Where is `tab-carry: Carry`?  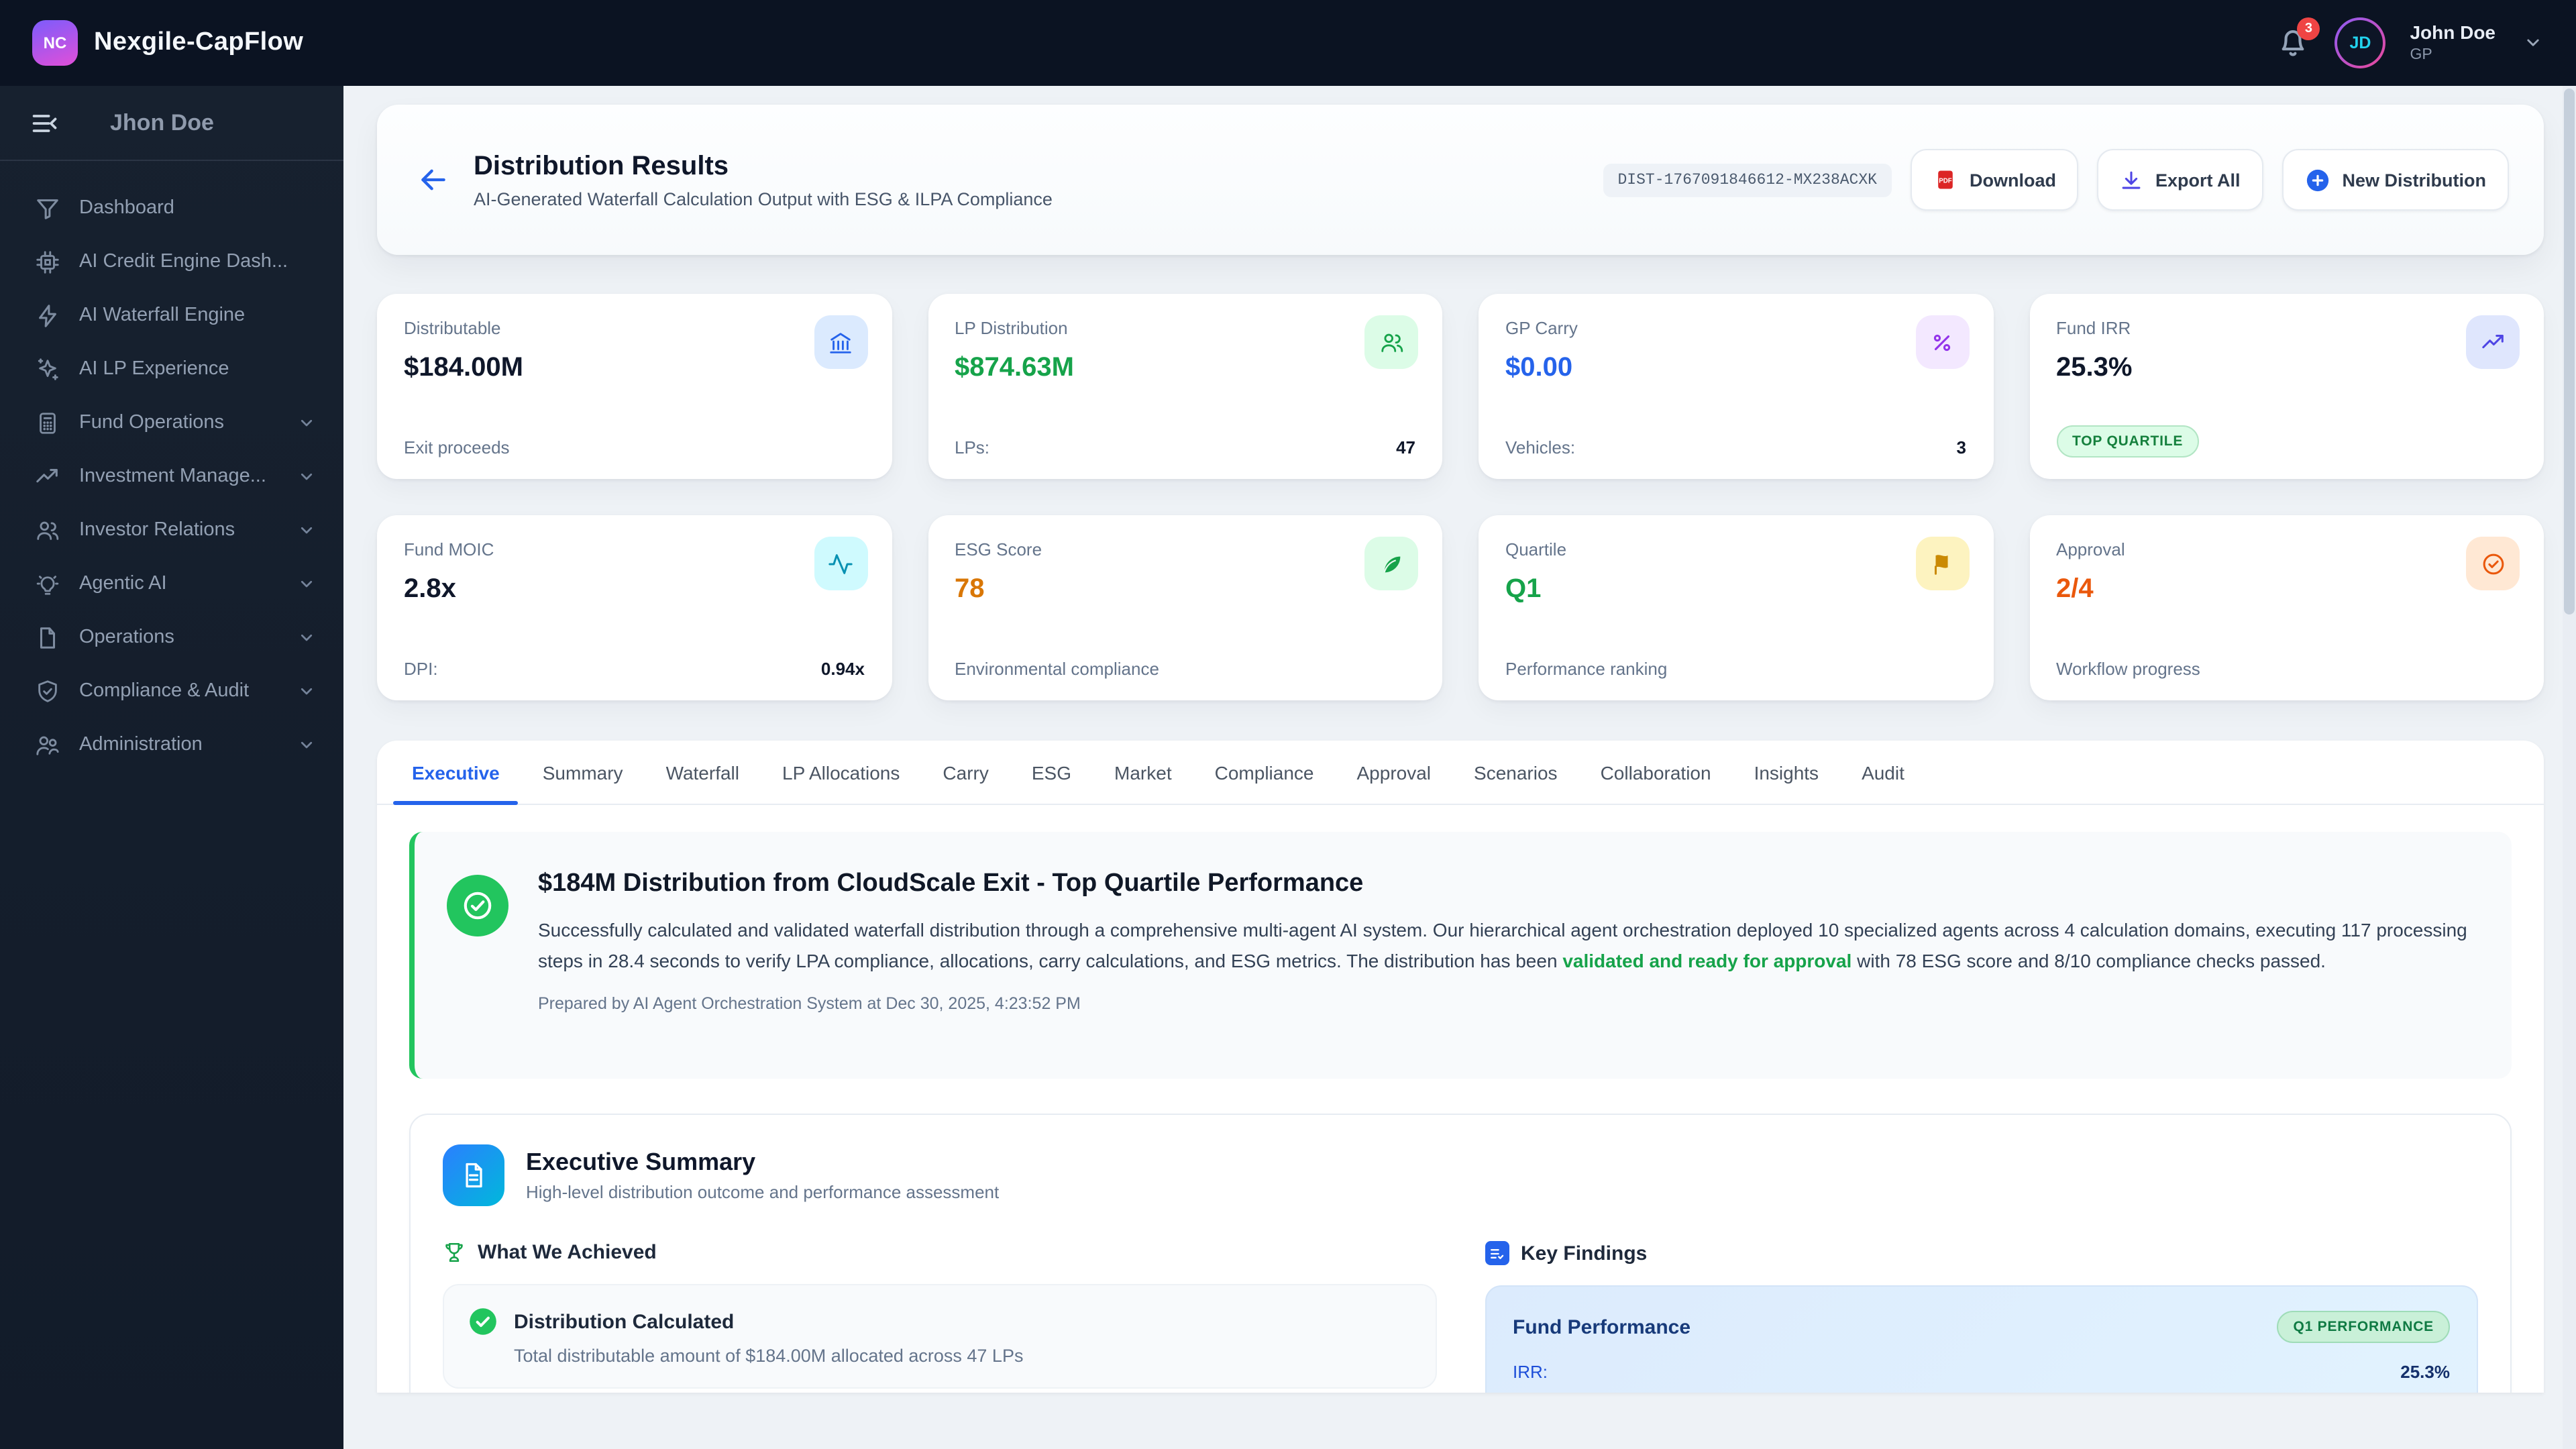
tab-carry: Carry is located at coordinates (965, 772).